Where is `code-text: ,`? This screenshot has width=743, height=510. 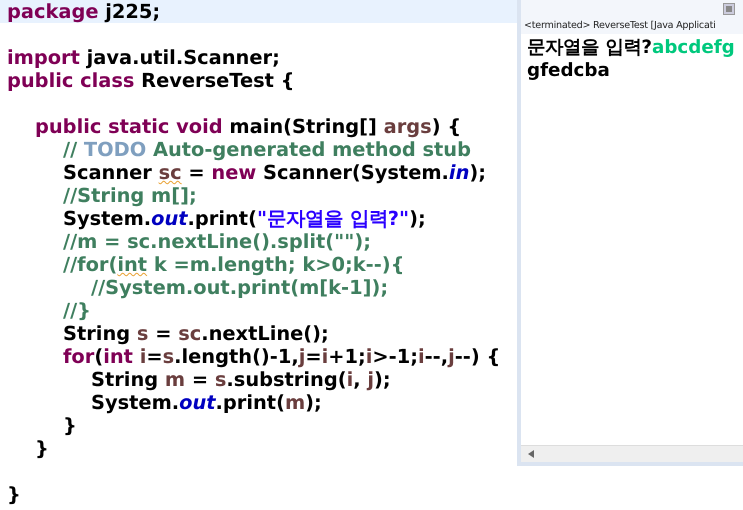
code-text: , is located at coordinates (357, 379).